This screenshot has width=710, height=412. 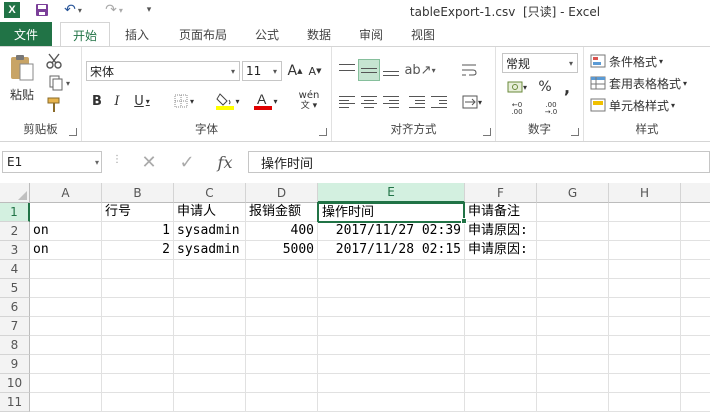 What do you see at coordinates (645, 269) in the screenshot?
I see `cell-h4` at bounding box center [645, 269].